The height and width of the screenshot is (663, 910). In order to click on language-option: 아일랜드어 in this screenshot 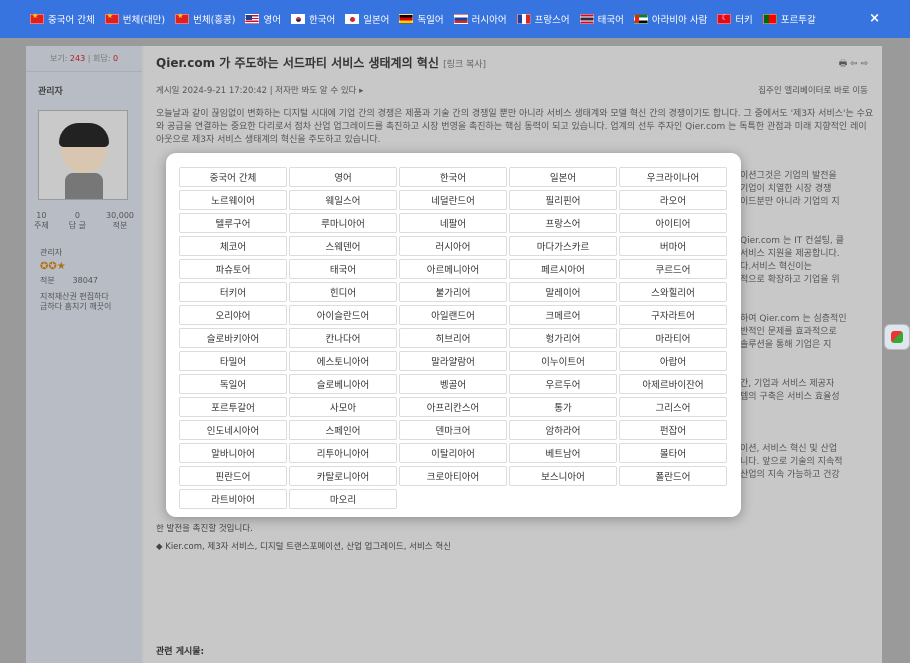, I will do `click(453, 315)`.